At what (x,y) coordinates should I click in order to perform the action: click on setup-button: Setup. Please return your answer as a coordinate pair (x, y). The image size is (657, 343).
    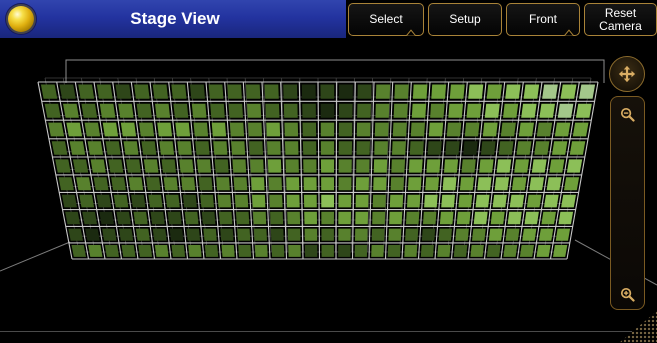
    Looking at the image, I should click on (465, 19).